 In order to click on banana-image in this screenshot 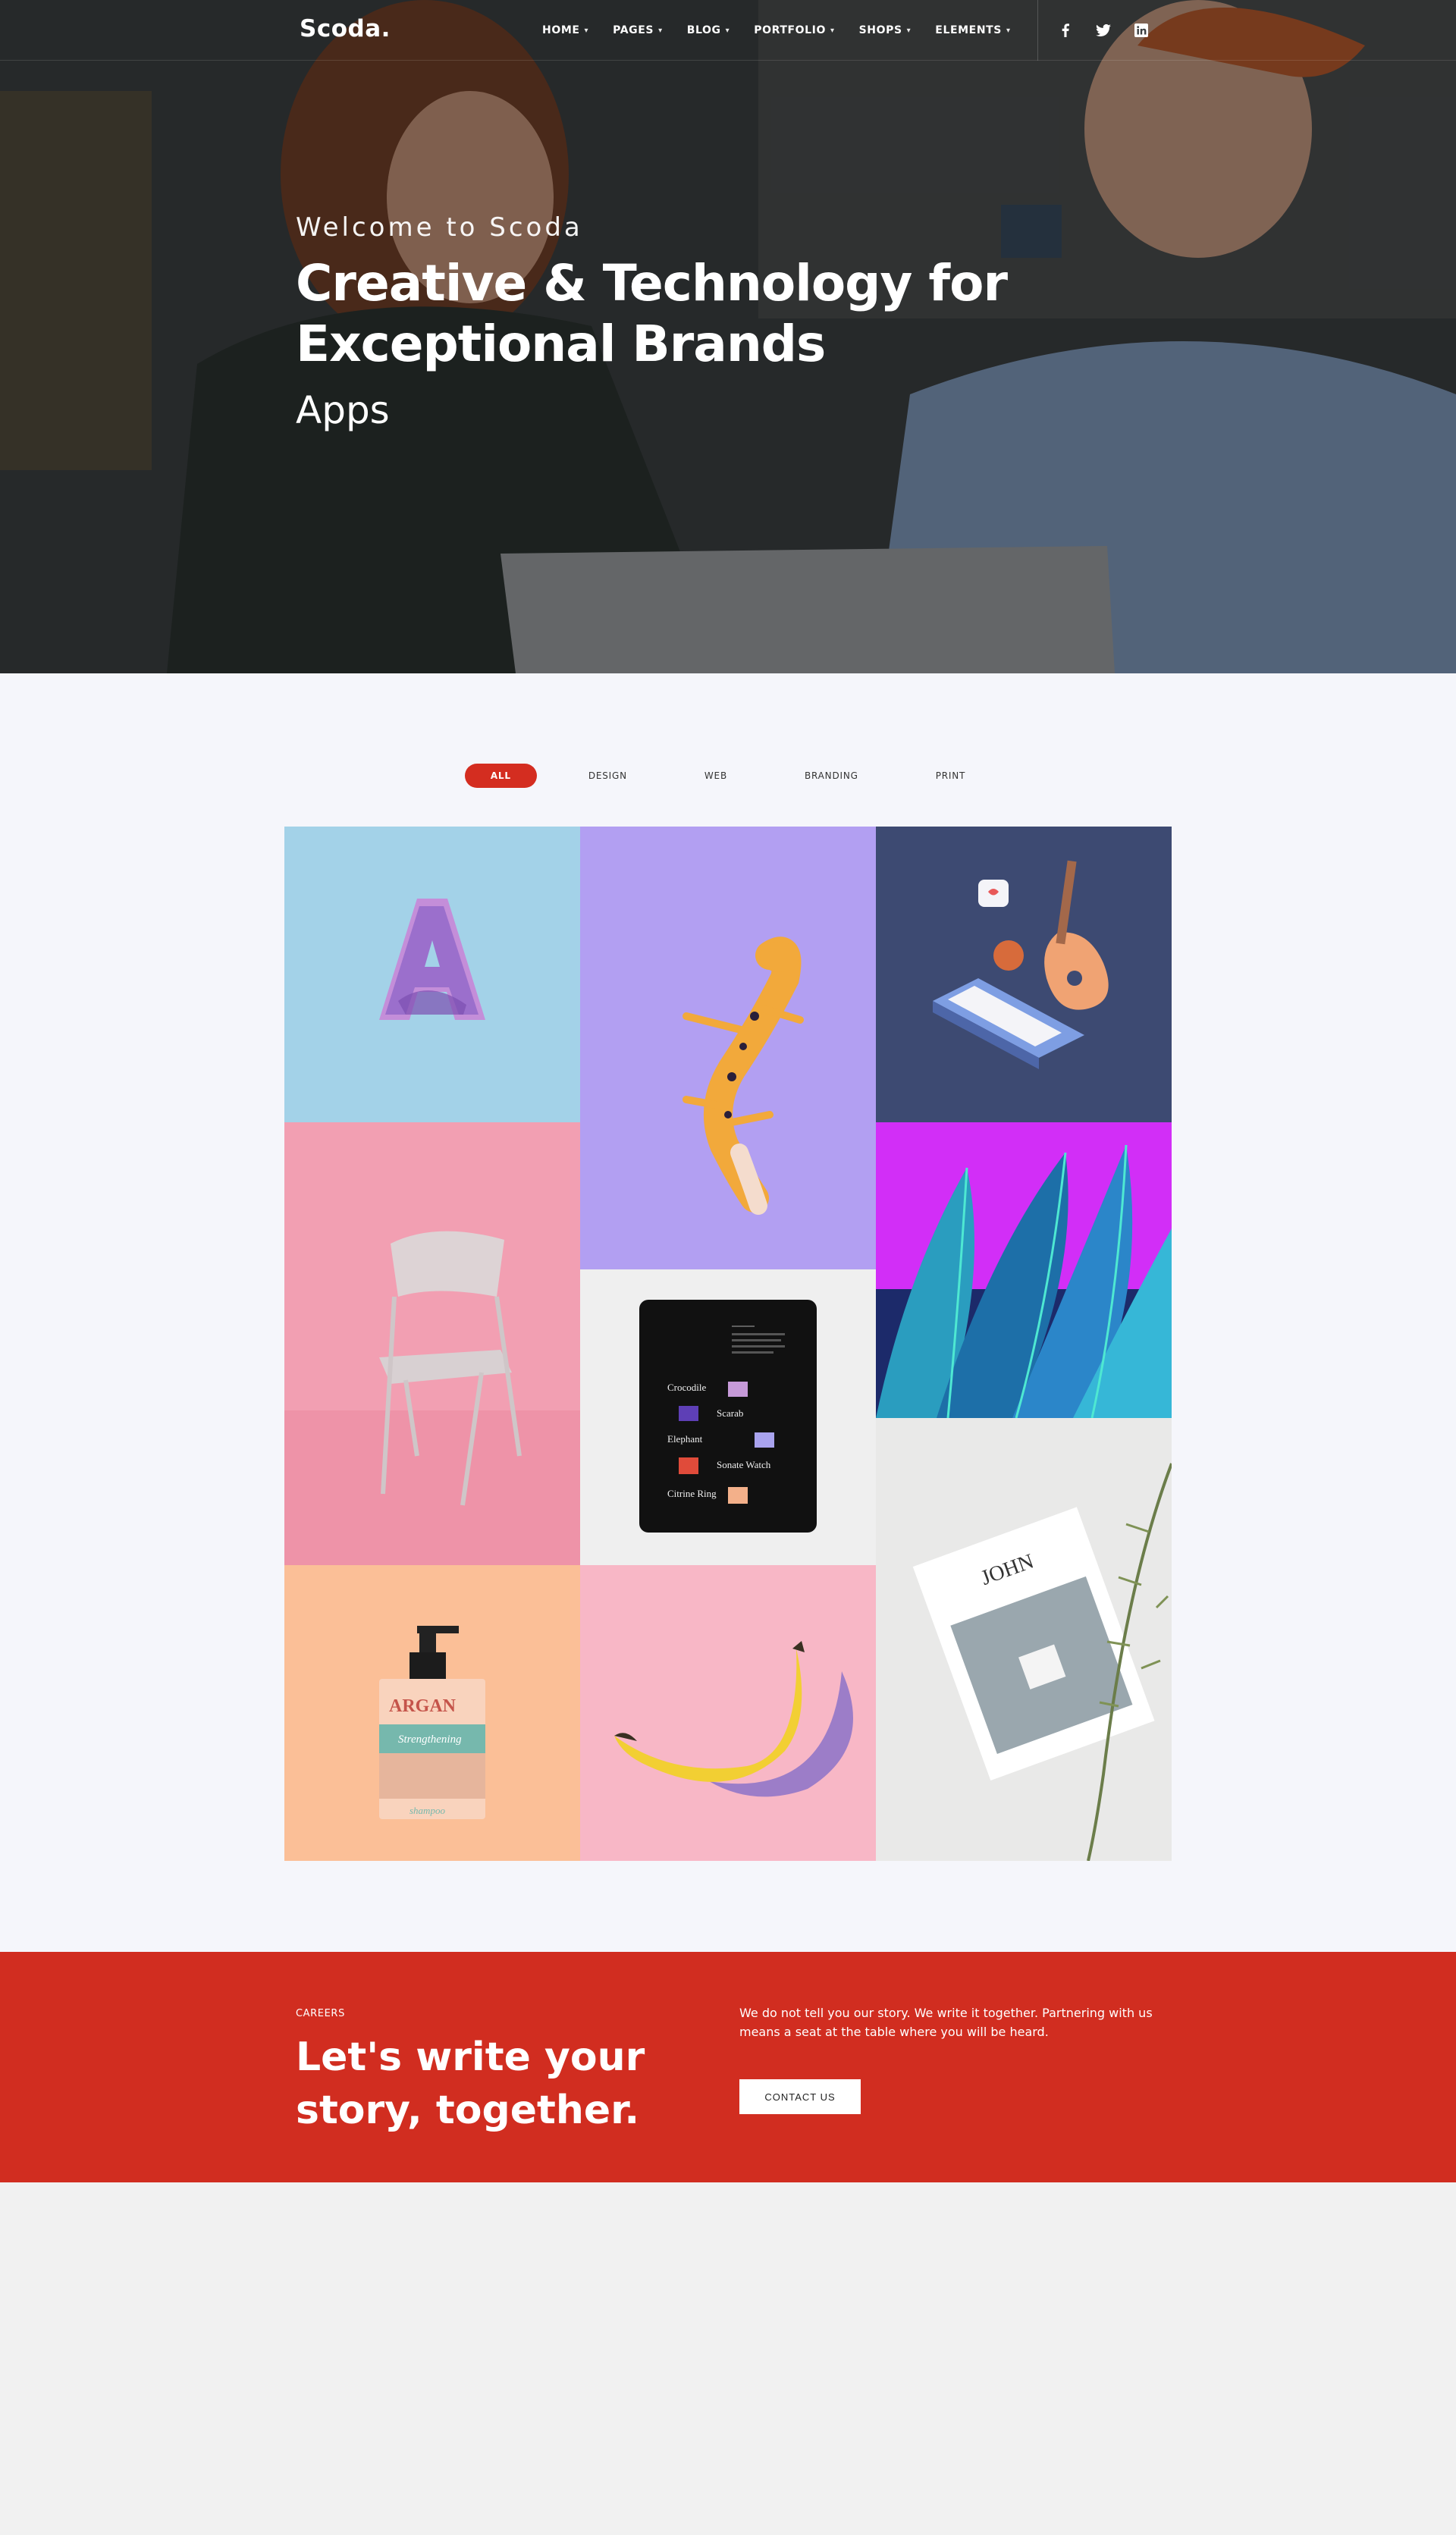, I will do `click(728, 1713)`.